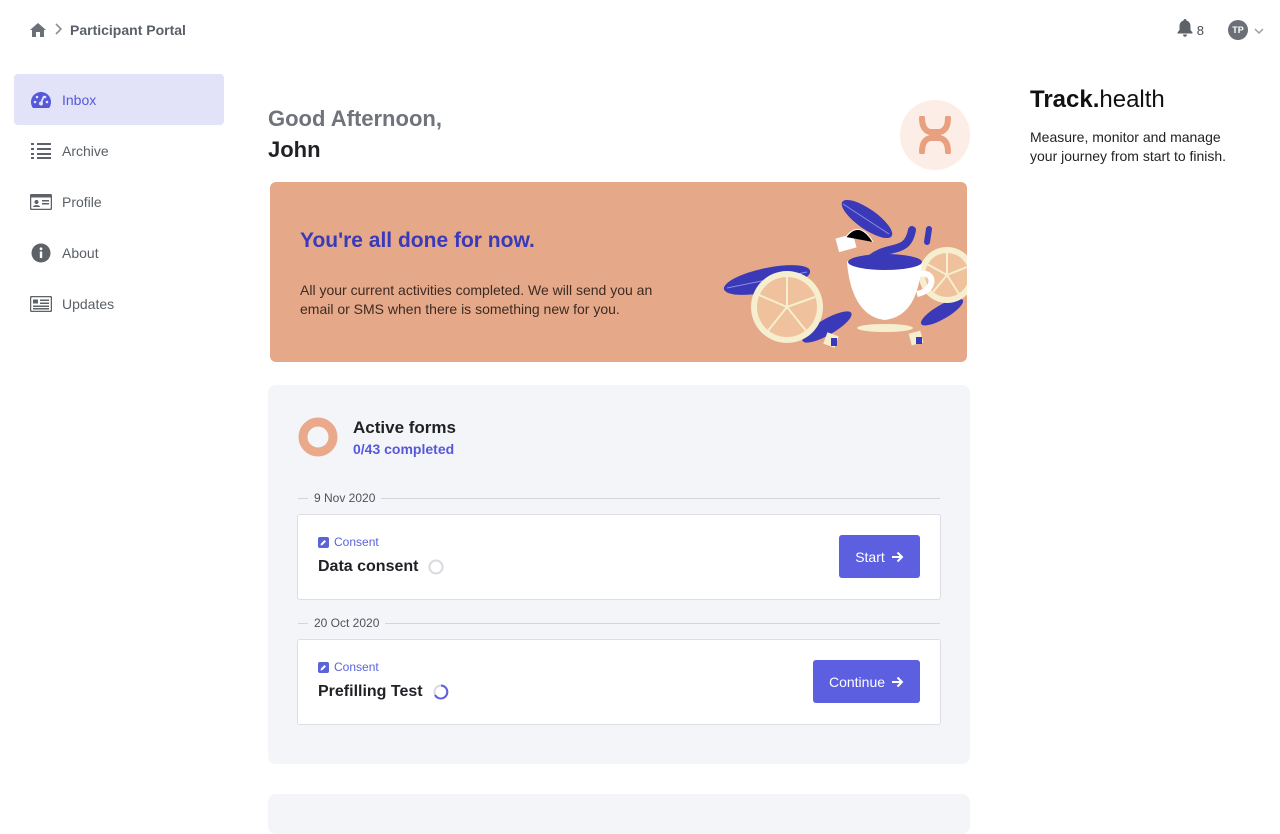 This screenshot has width=1280, height=834. What do you see at coordinates (347, 623) in the screenshot?
I see `date-label: 20 Oct 2020` at bounding box center [347, 623].